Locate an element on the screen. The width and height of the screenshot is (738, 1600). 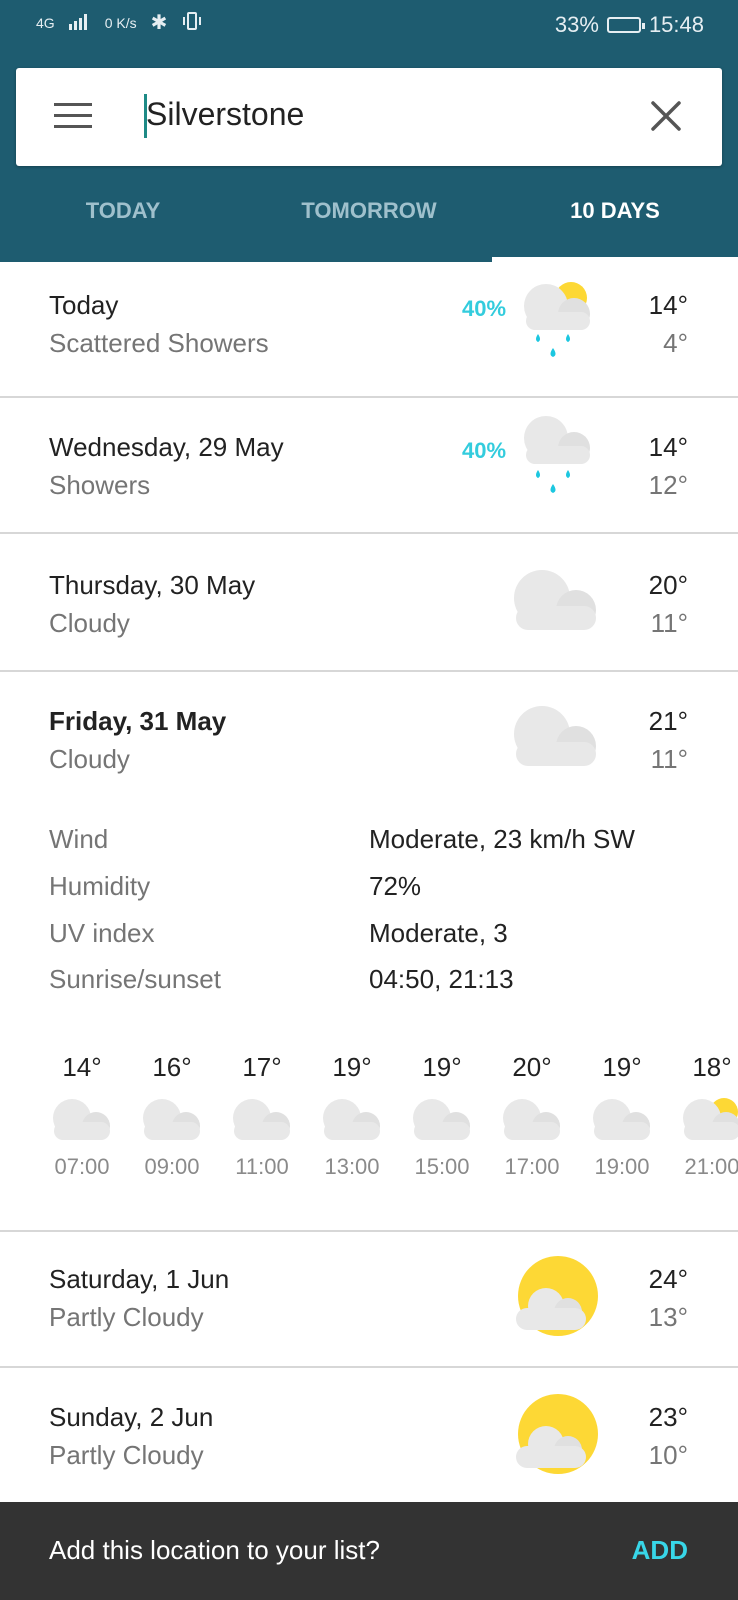
status-left: 4G 0 K/s ✱ is located at coordinates (119, 22).